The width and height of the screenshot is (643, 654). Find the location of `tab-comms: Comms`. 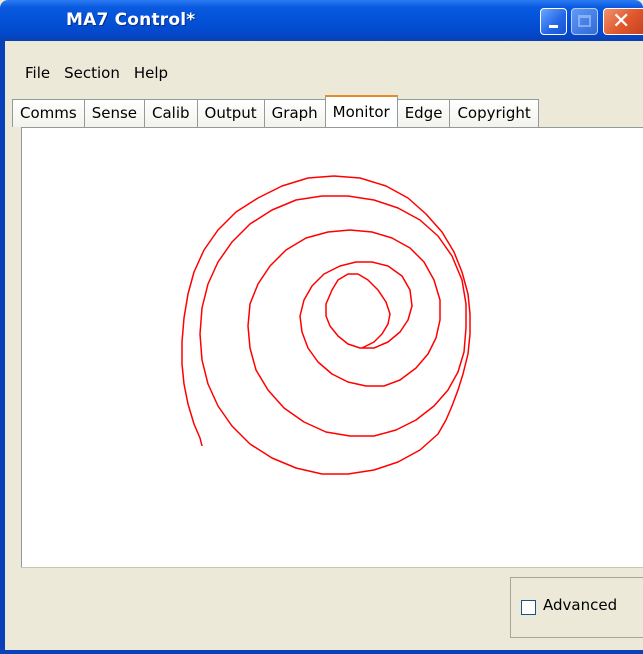

tab-comms: Comms is located at coordinates (48, 113).